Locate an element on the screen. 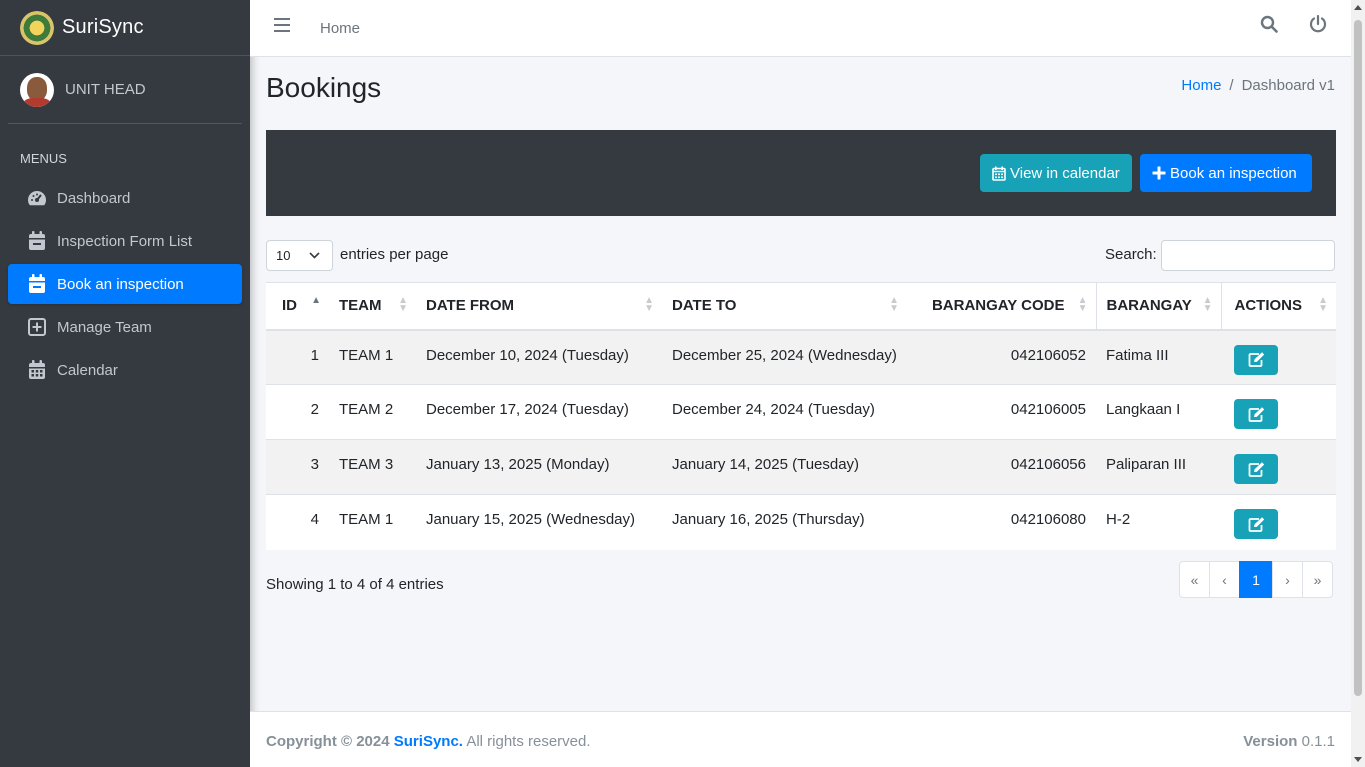  column-header-date-to: DATE TO ▲ ▼ is located at coordinates (784, 306).